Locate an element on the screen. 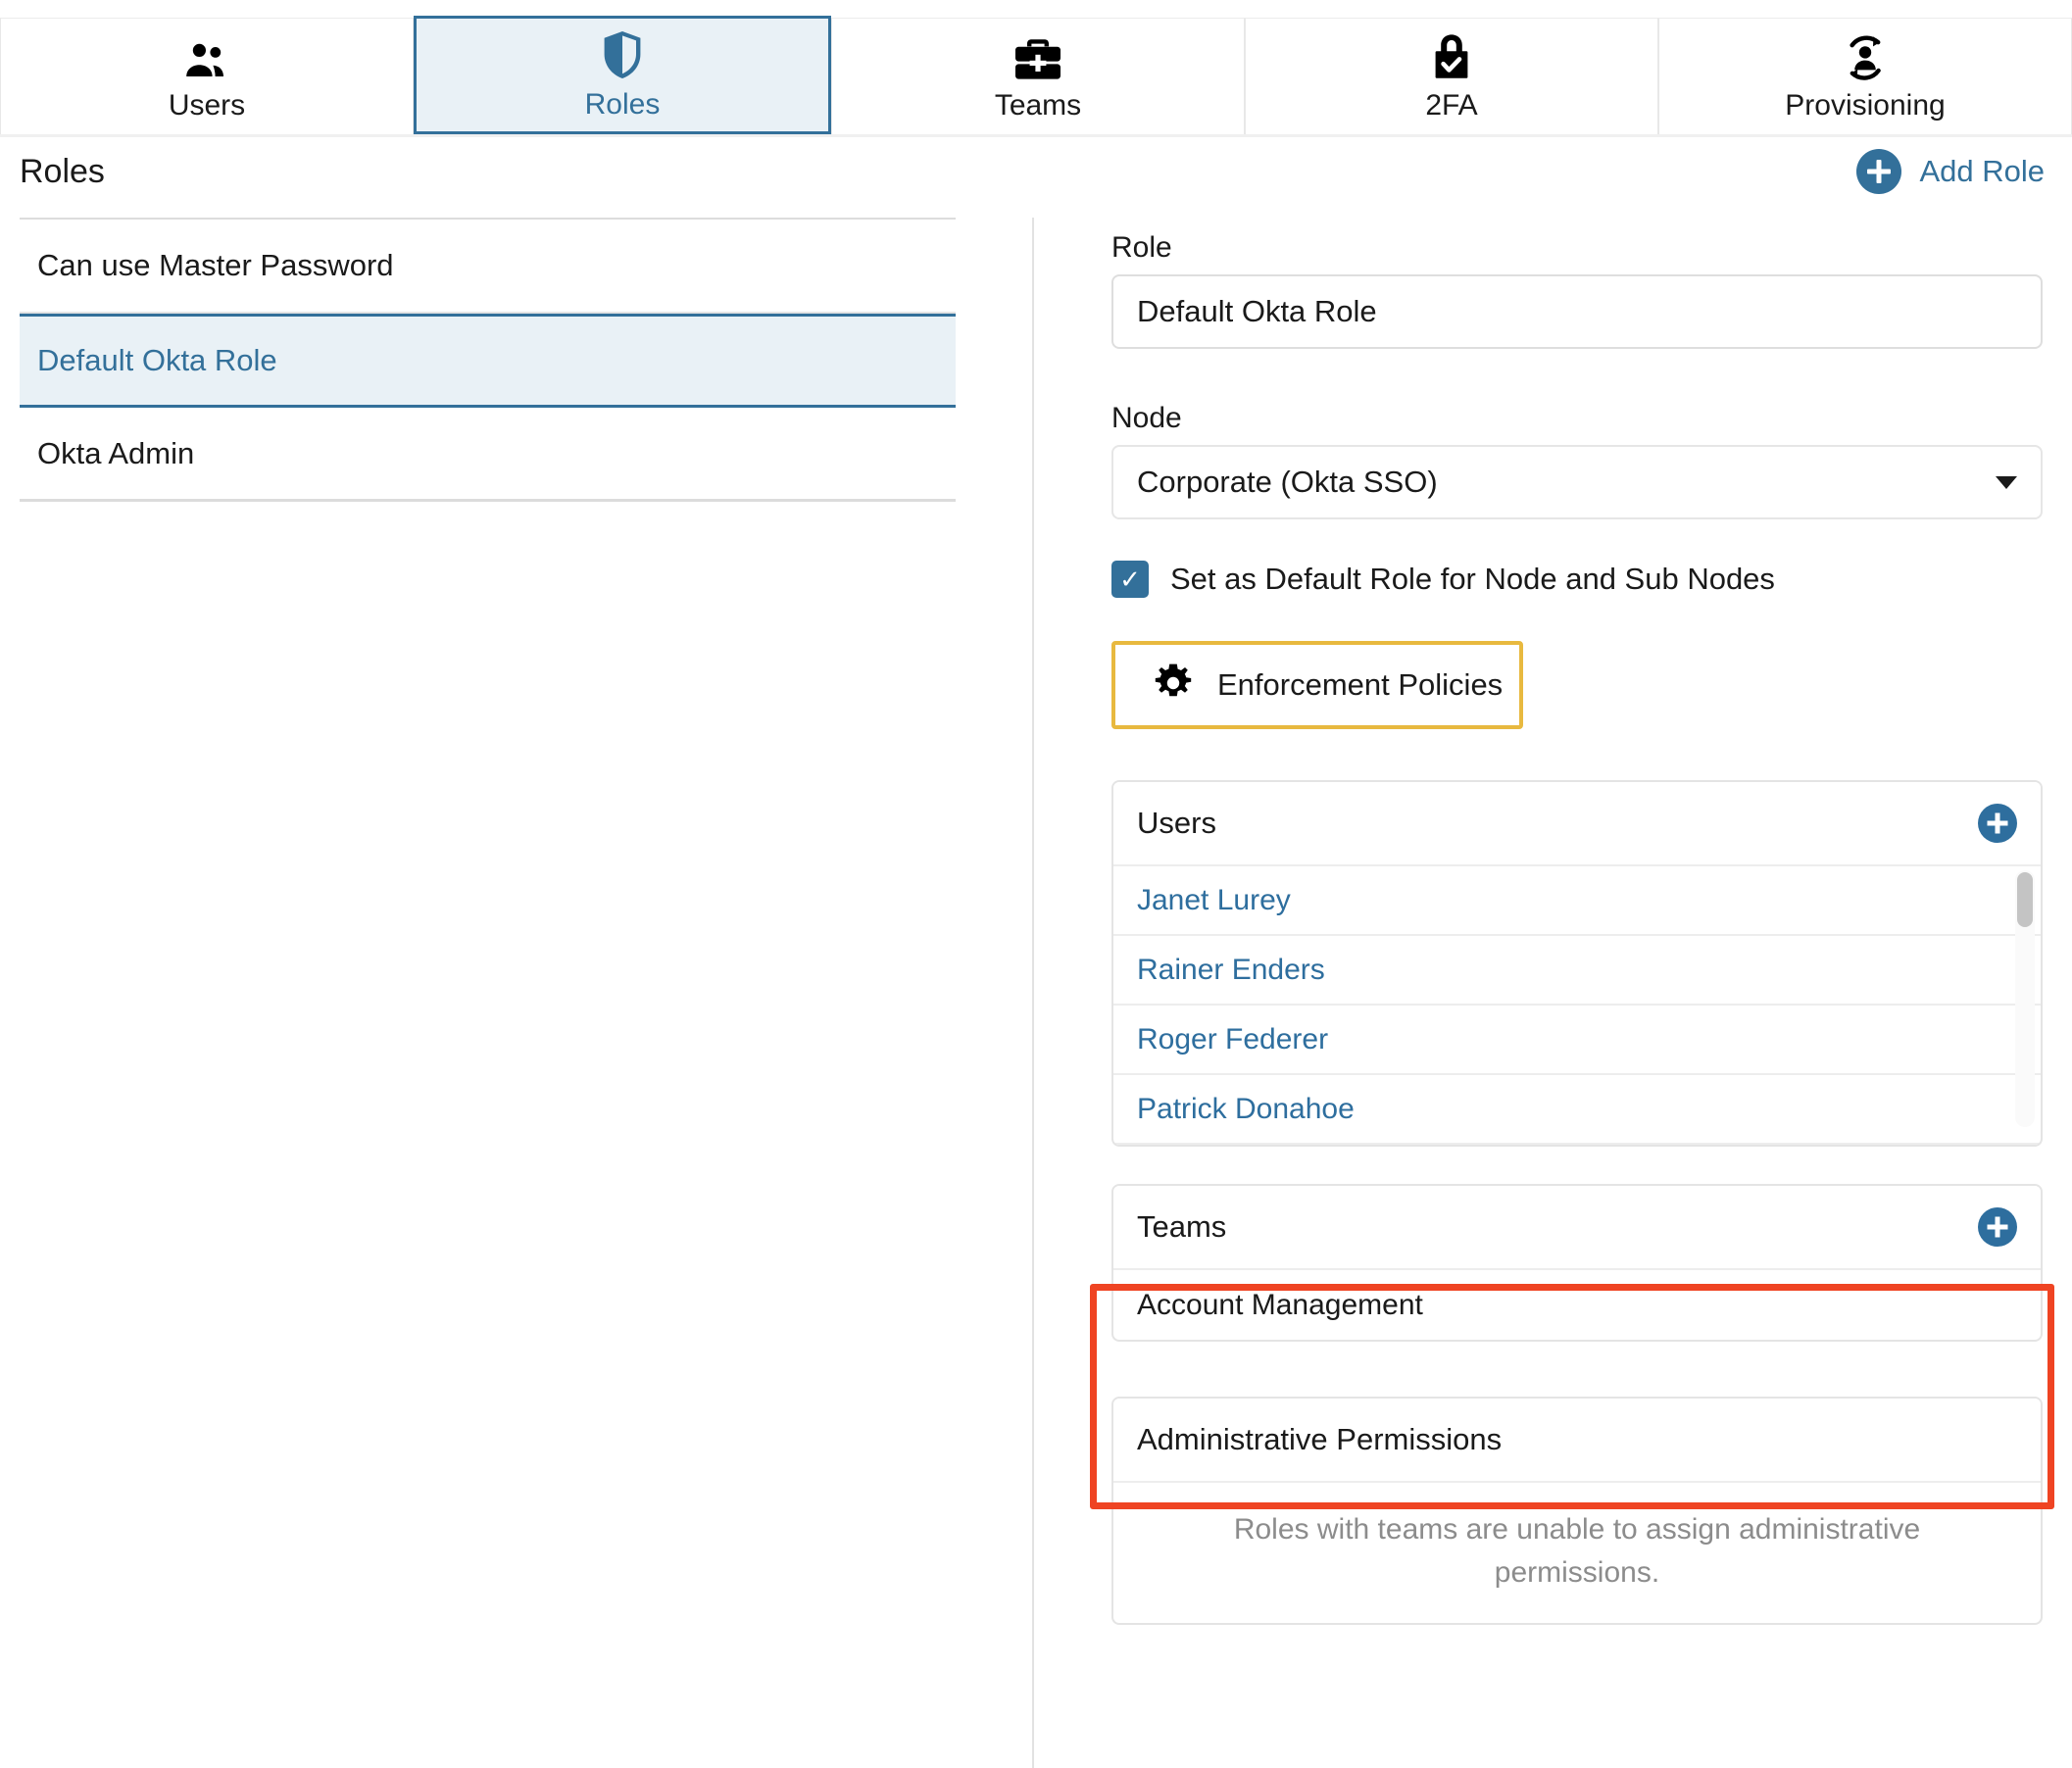  main-tabbar: Users Roles Teams 2FA Provisioning is located at coordinates (1036, 68).